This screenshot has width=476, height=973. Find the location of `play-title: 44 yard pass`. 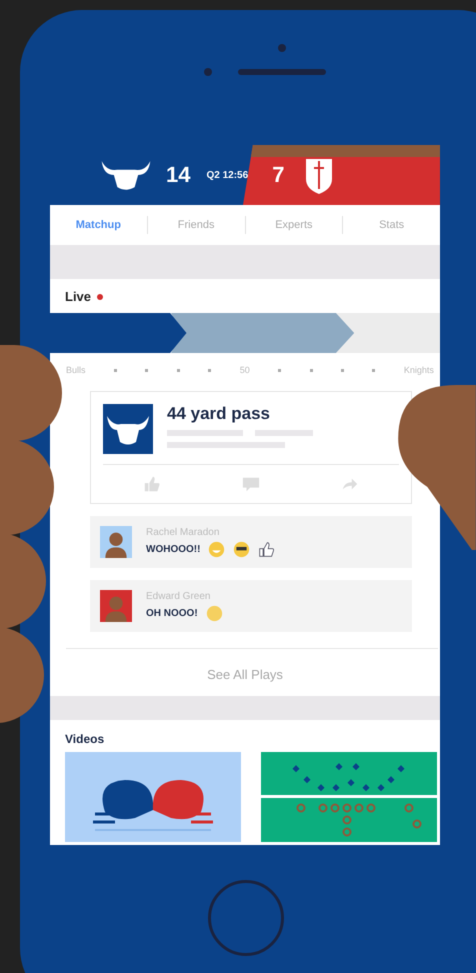

play-title: 44 yard pass is located at coordinates (219, 414).